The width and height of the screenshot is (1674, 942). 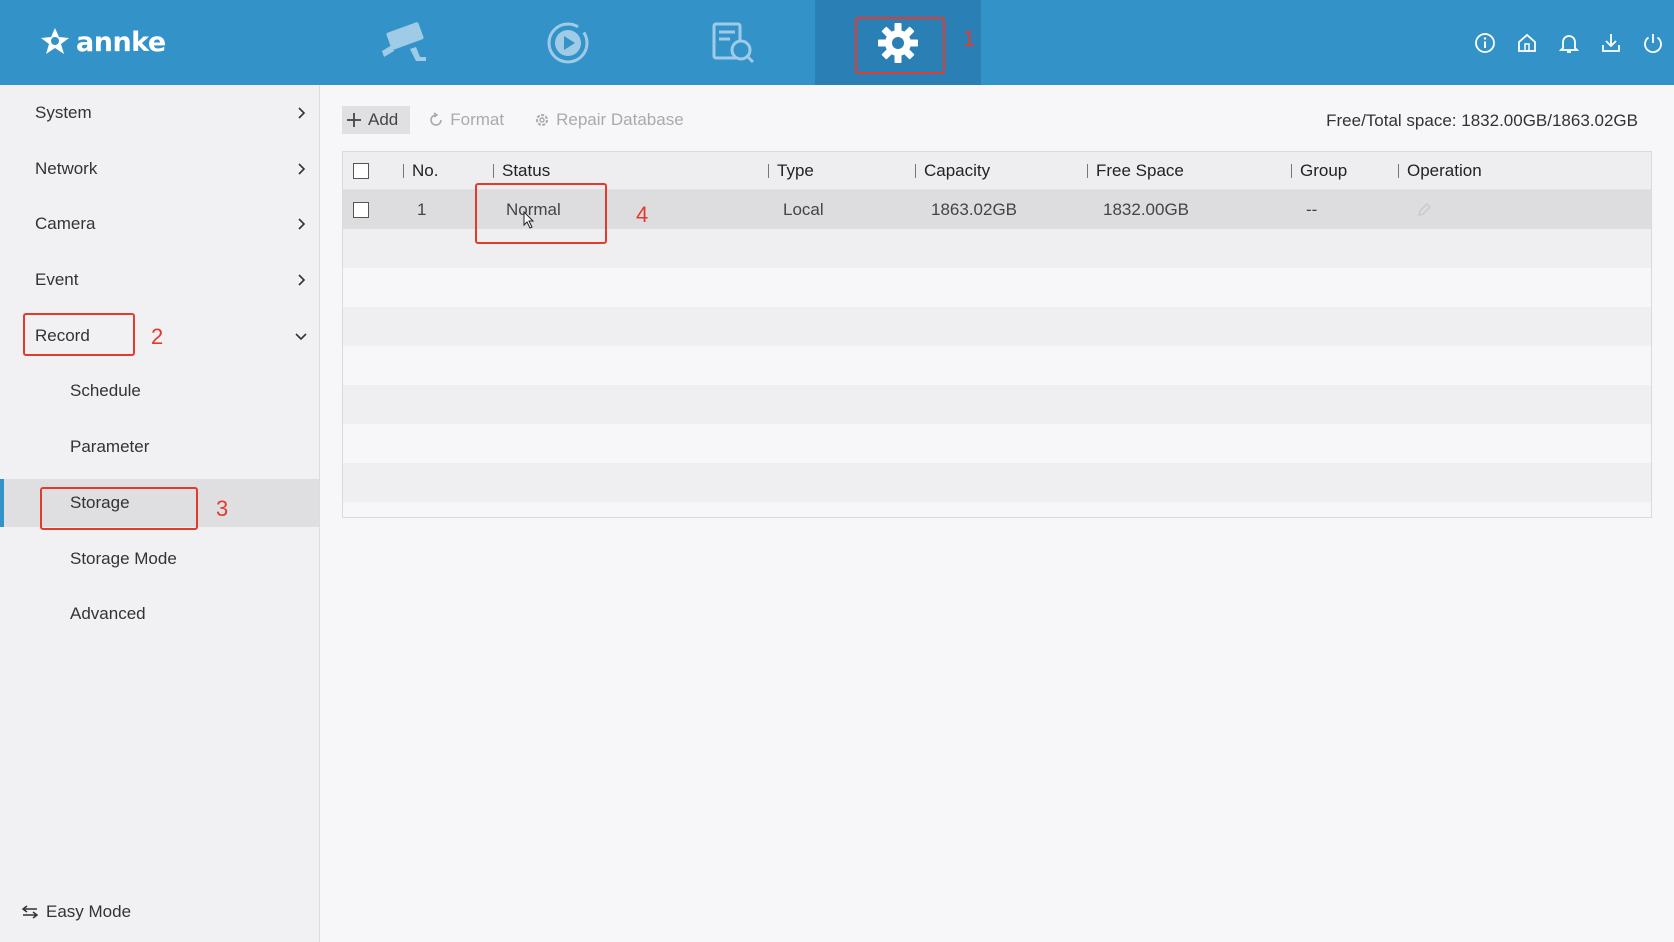 I want to click on playback-icon, so click(x=568, y=42).